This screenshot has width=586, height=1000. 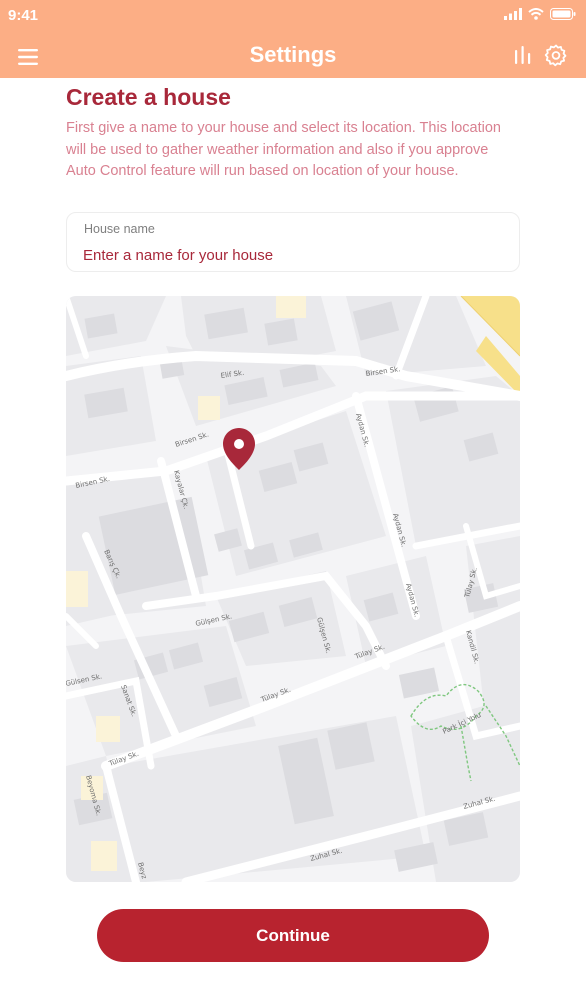 I want to click on signal-icon, so click(x=513, y=14).